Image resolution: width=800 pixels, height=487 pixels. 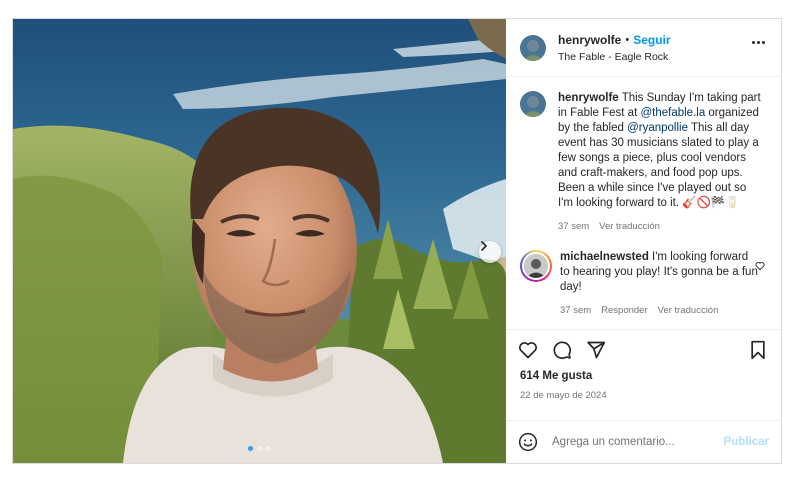 What do you see at coordinates (661, 226) in the screenshot?
I see `caption-meta: 37 sem Ver traducción` at bounding box center [661, 226].